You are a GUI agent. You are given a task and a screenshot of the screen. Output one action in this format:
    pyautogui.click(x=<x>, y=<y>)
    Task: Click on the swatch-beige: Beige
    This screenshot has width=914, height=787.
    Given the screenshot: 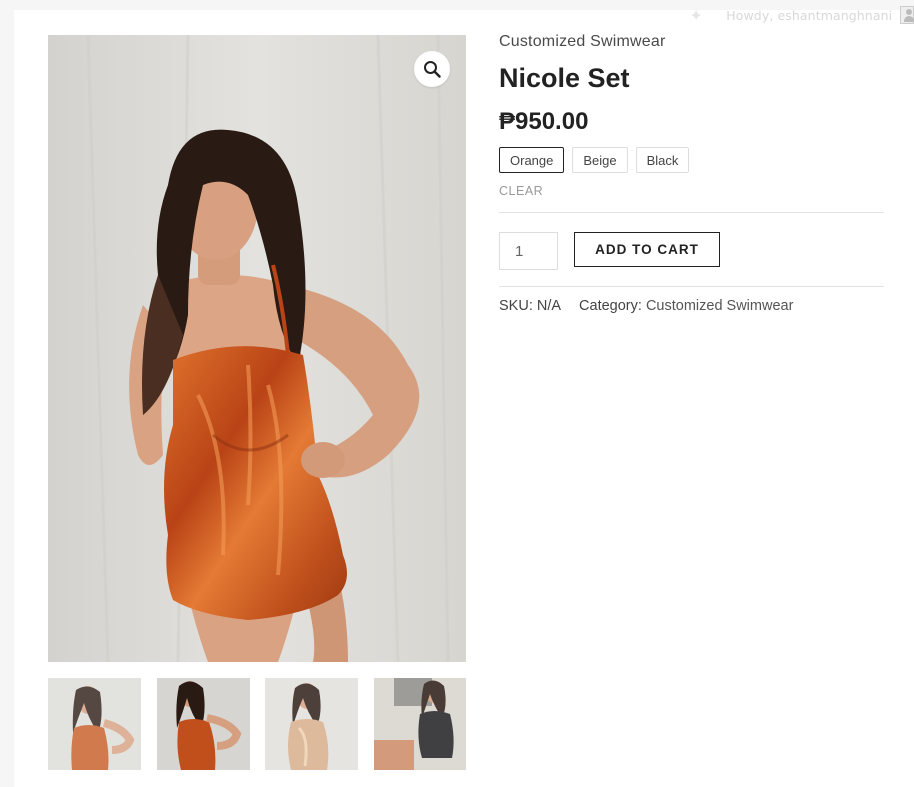 What is the action you would take?
    pyautogui.click(x=600, y=160)
    